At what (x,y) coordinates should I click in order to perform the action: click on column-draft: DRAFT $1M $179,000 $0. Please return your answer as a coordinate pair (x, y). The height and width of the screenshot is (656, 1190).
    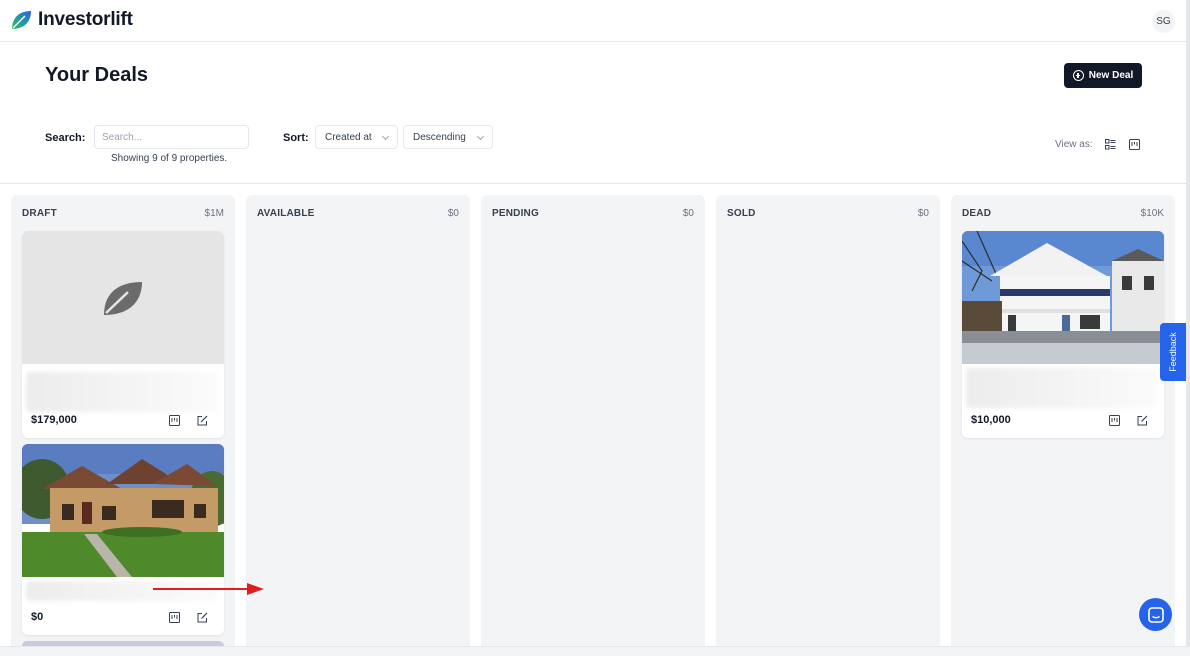
    Looking at the image, I should click on (123, 423).